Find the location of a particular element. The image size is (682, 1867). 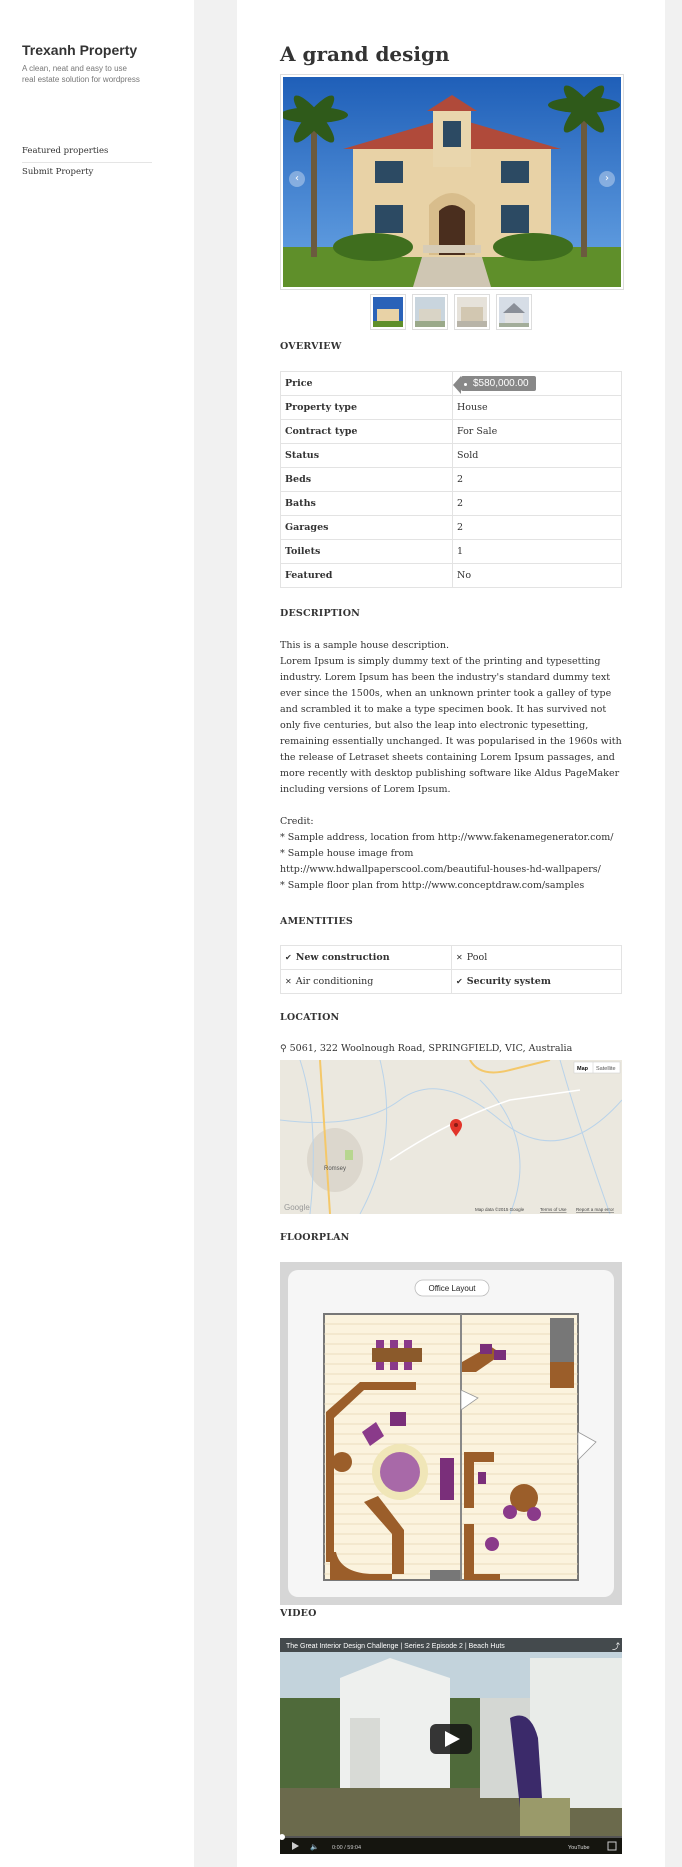

amenity-label: New construction is located at coordinates (342, 957).